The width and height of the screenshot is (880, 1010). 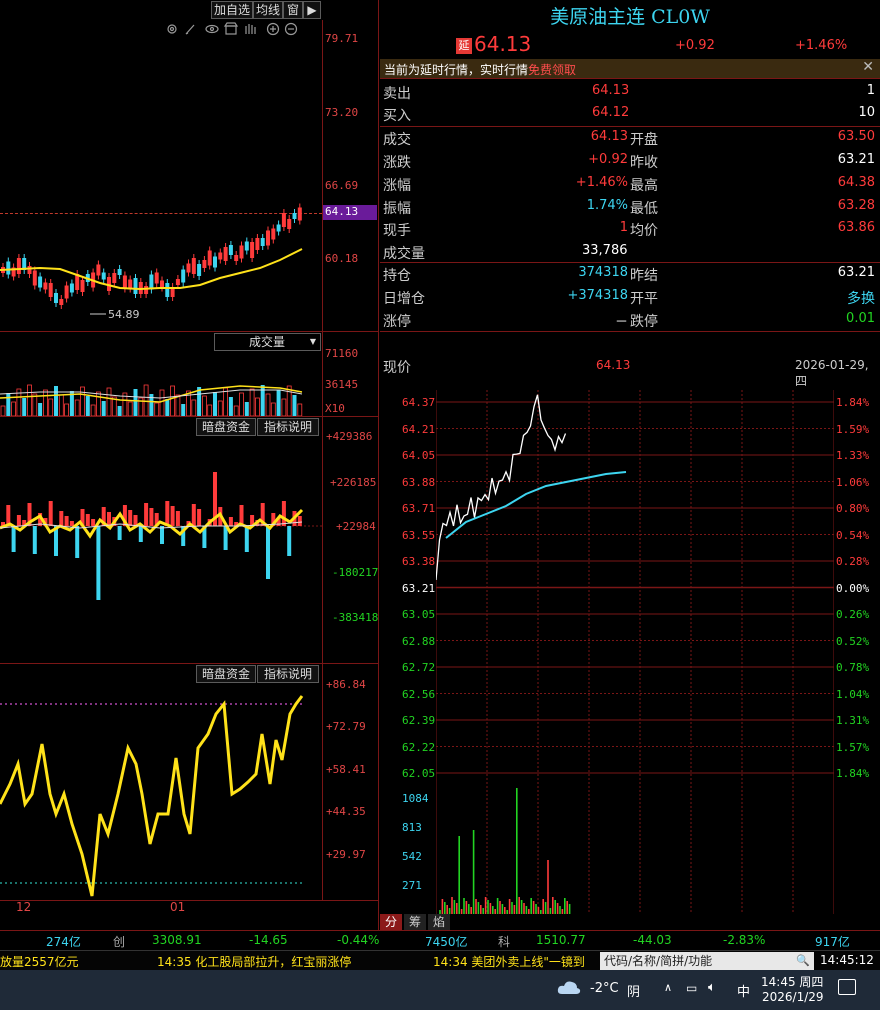 I want to click on stat-label: 最低, so click(x=644, y=209).